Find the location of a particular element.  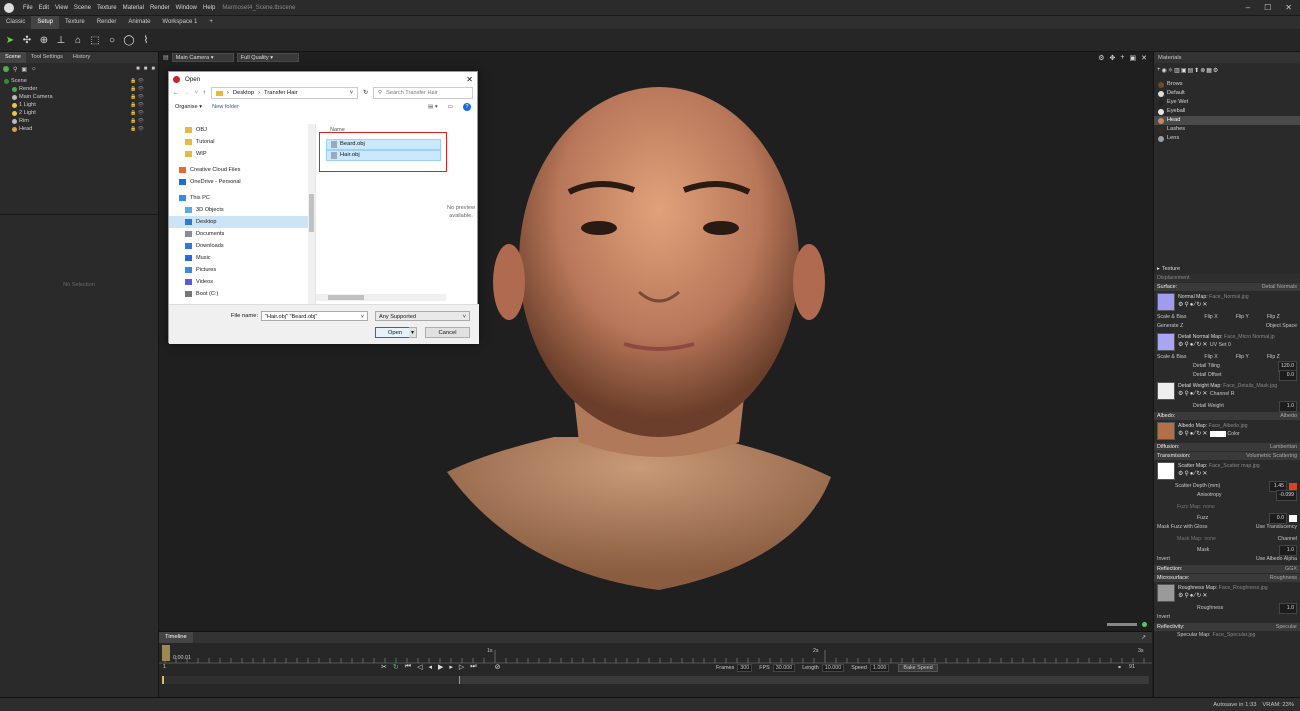

menu-texture: Texture is located at coordinates (107, 8).